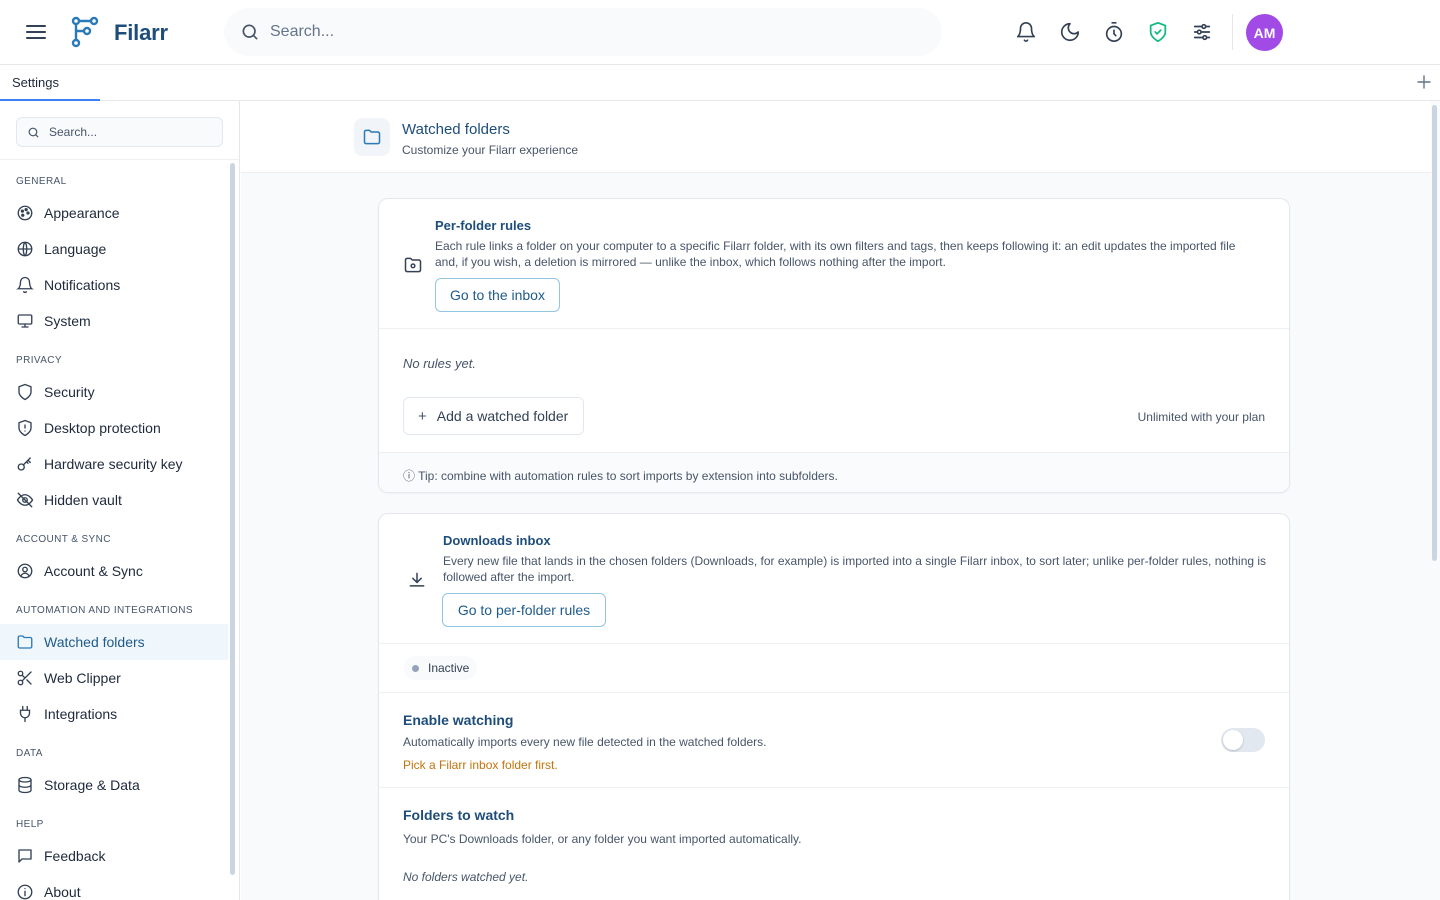  What do you see at coordinates (25, 464) in the screenshot?
I see `key-icon` at bounding box center [25, 464].